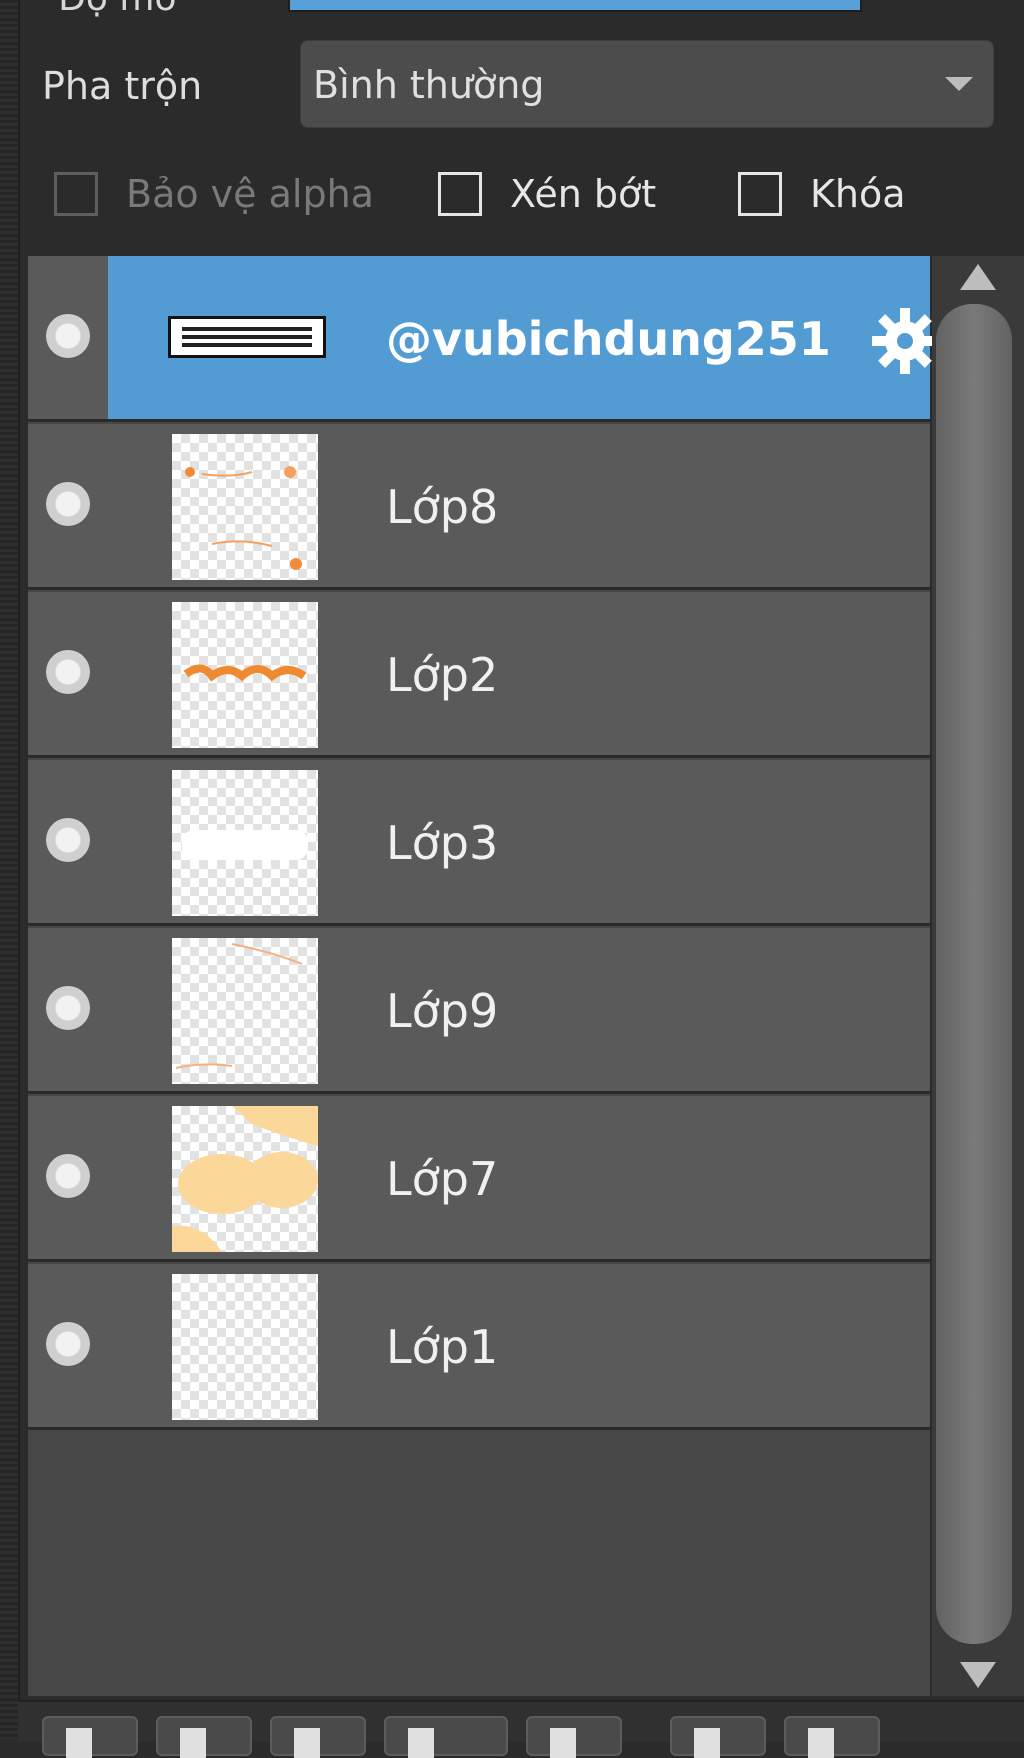 The height and width of the screenshot is (1758, 1024). Describe the element at coordinates (429, 85) in the screenshot. I see `blend-mode-value: Bình thường` at that location.